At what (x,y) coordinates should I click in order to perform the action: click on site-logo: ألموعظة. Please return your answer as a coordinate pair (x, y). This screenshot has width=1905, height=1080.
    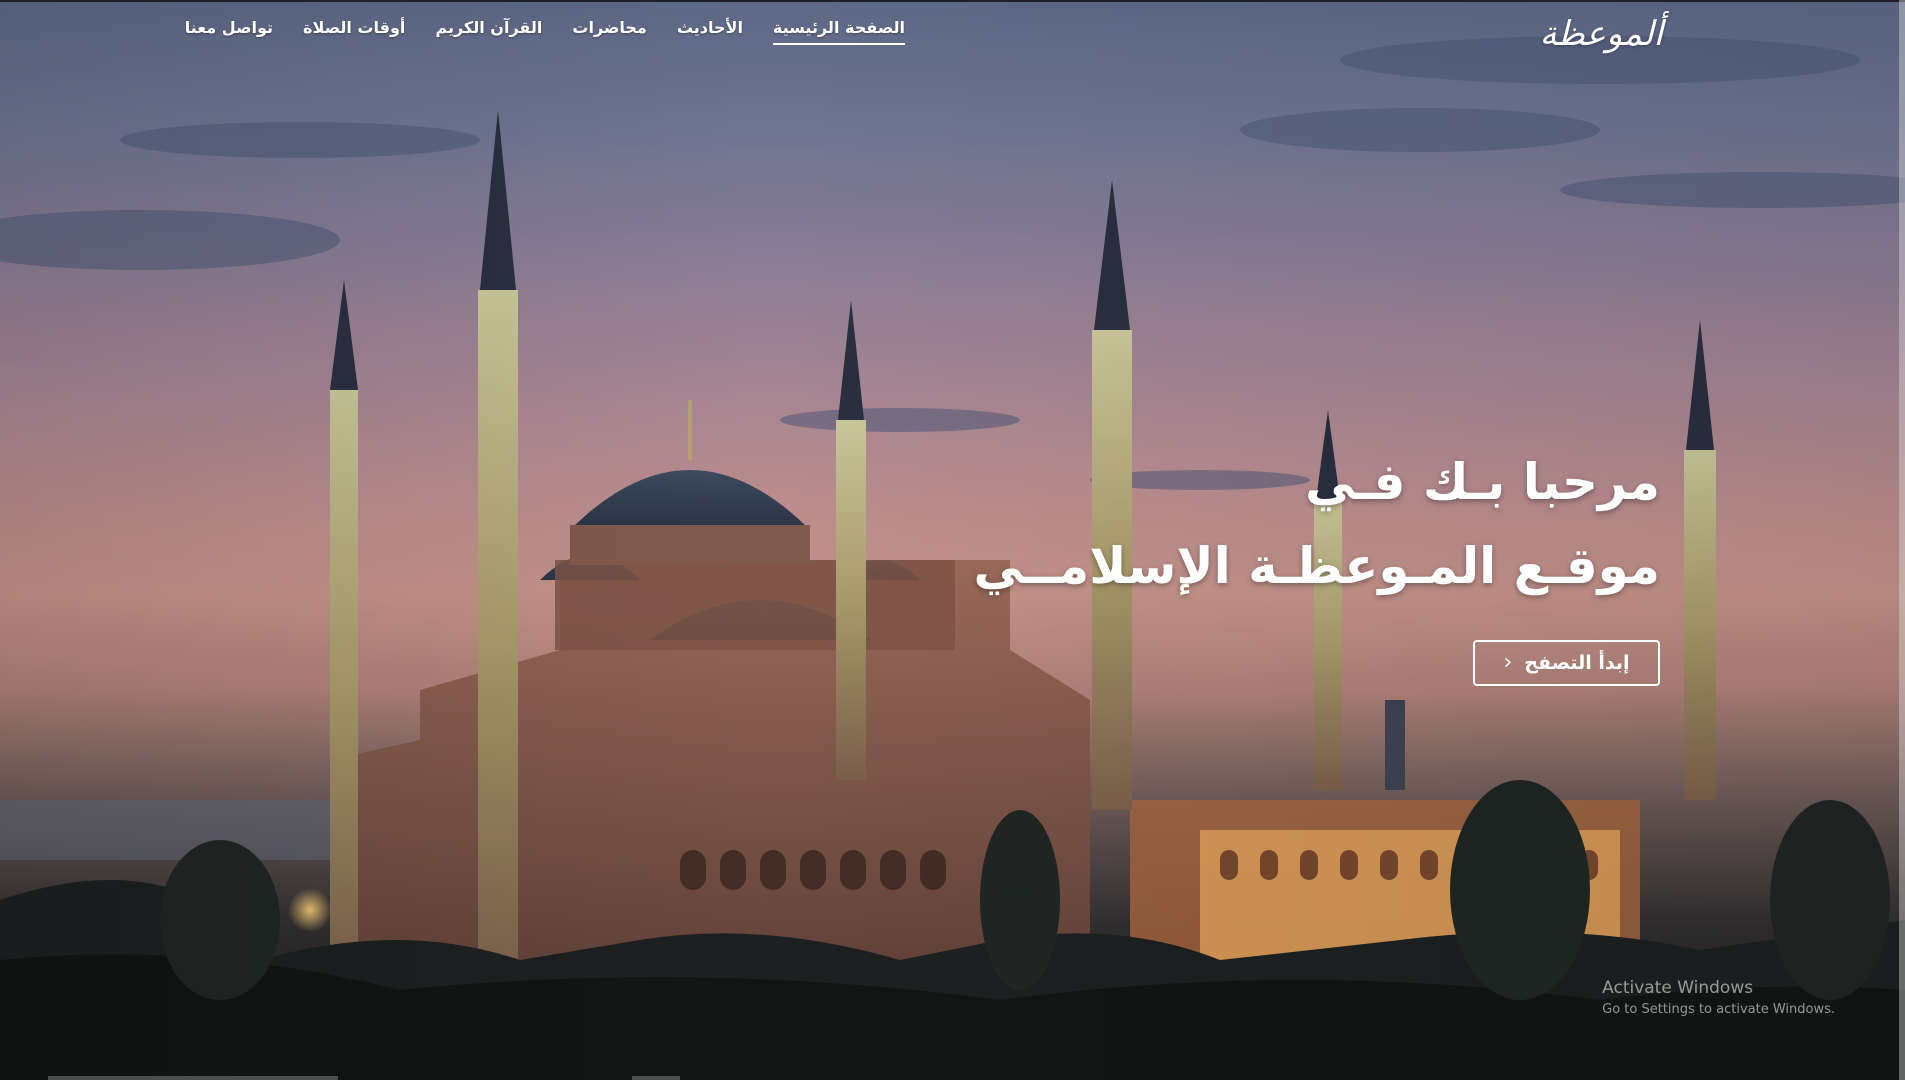
    Looking at the image, I should click on (1602, 34).